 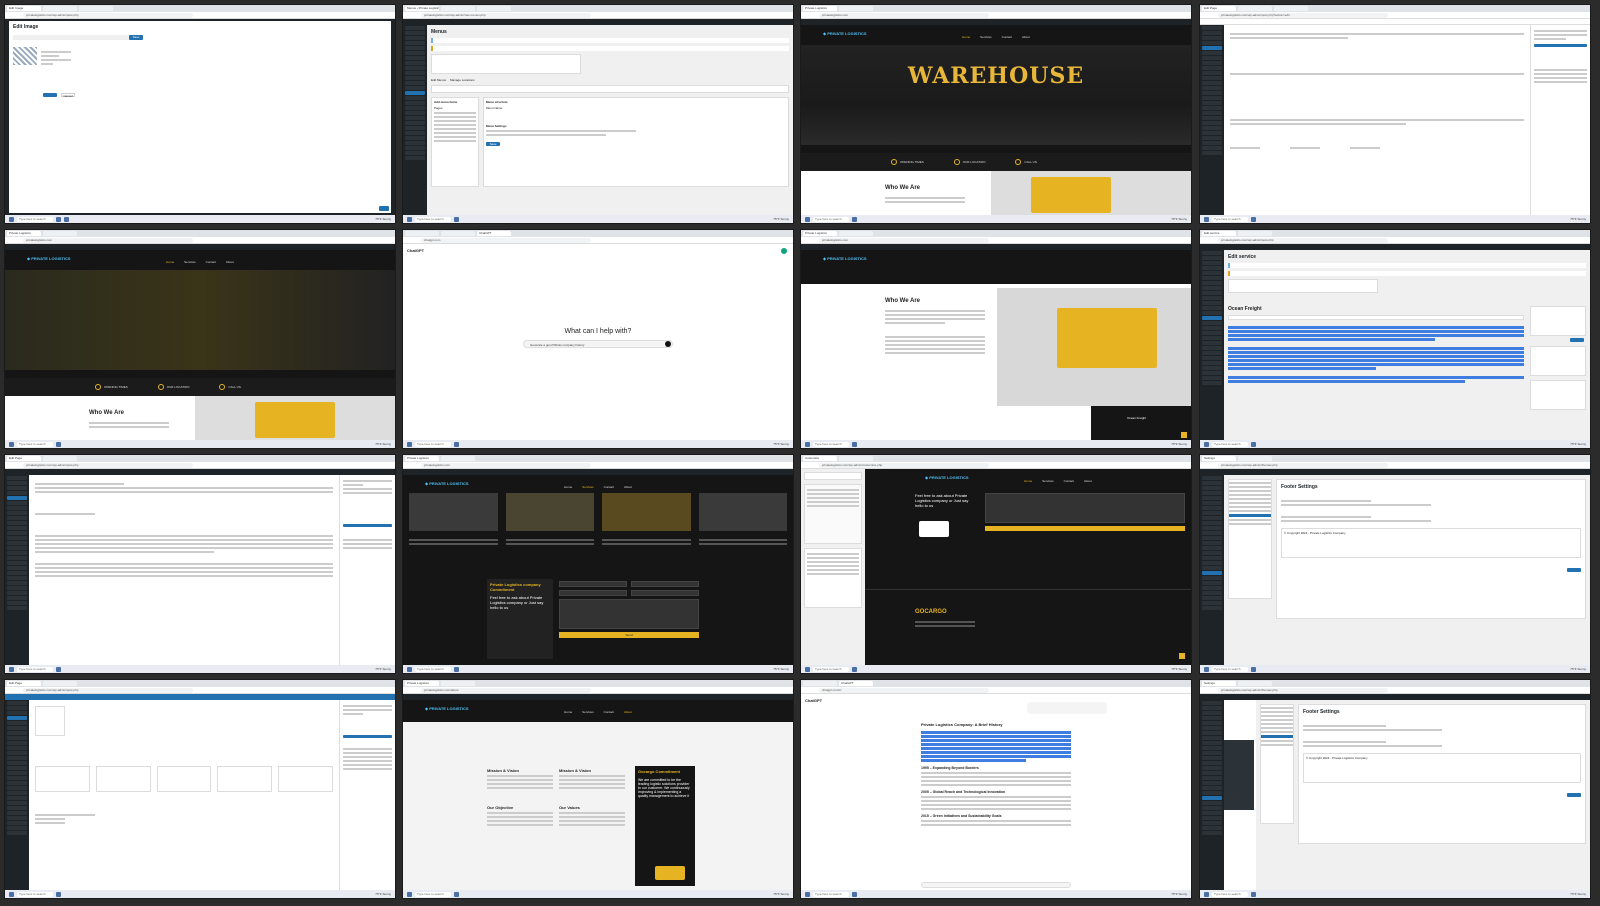 I want to click on send-icon, so click(x=668, y=344).